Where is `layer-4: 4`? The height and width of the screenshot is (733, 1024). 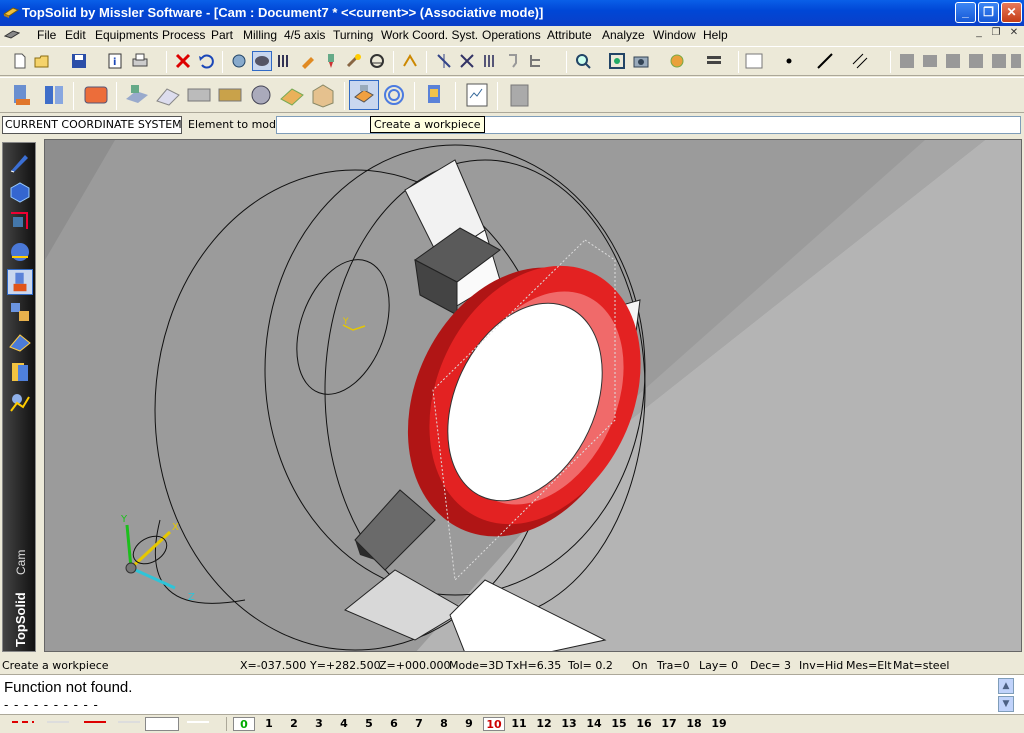 layer-4: 4 is located at coordinates (344, 724).